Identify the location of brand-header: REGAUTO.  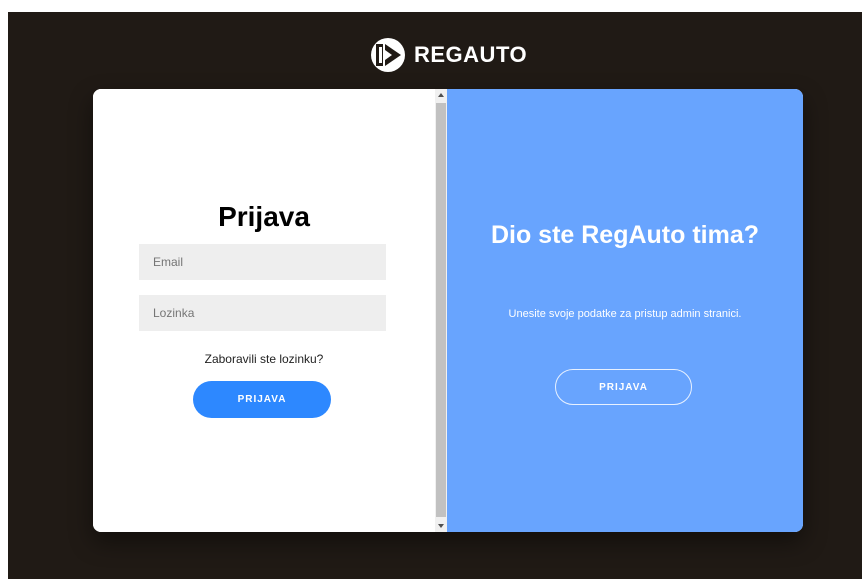
(448, 55).